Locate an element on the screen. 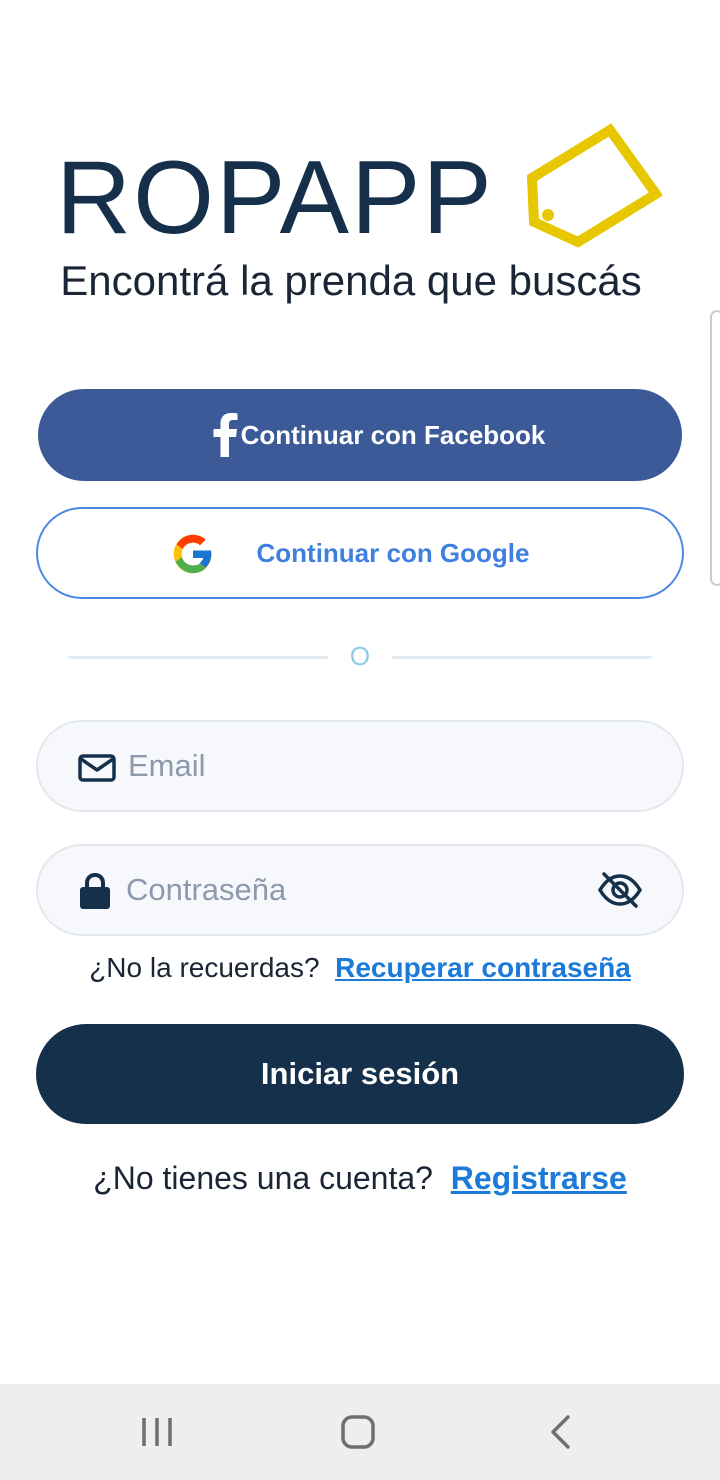  app-logo: ROPAPP Encontrá la prenda que buscás is located at coordinates (360, 220).